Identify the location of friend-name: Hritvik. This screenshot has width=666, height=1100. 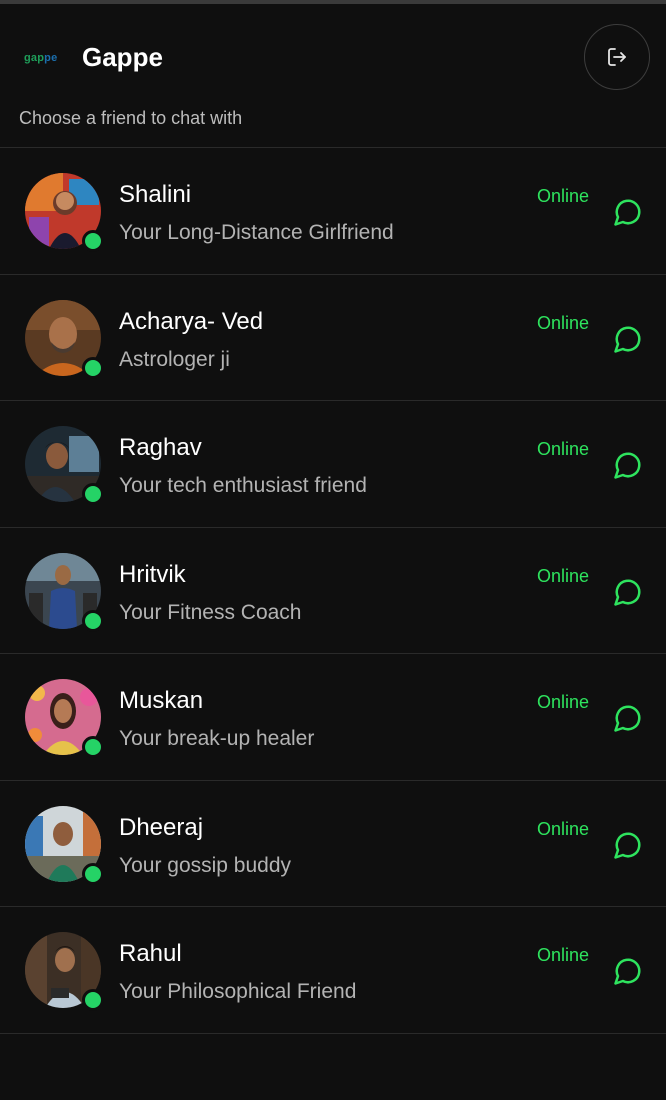
(152, 574).